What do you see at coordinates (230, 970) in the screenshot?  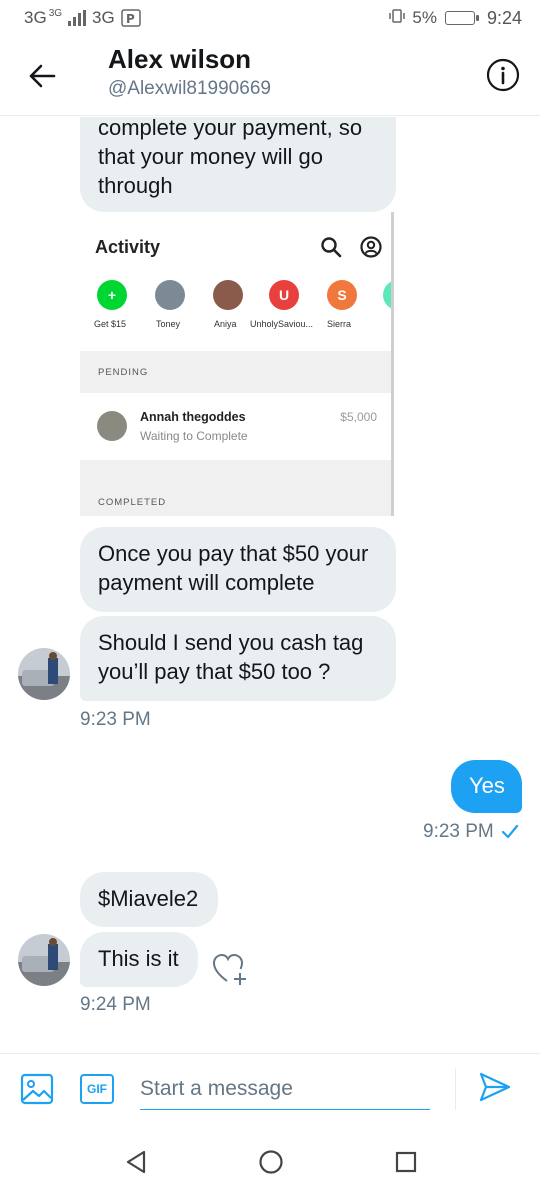 I see `like-heart-icon` at bounding box center [230, 970].